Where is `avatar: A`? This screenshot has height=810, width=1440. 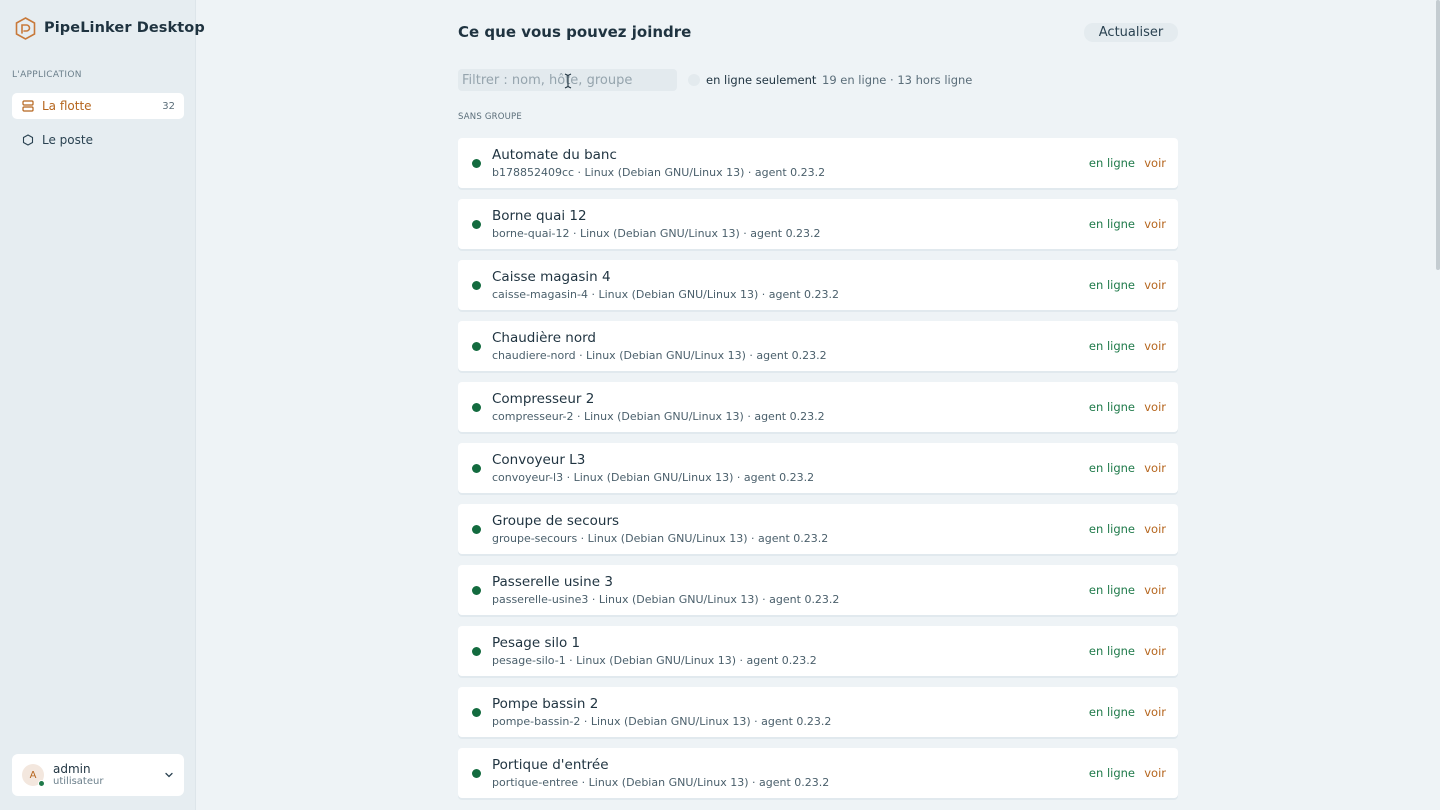
avatar: A is located at coordinates (33, 775).